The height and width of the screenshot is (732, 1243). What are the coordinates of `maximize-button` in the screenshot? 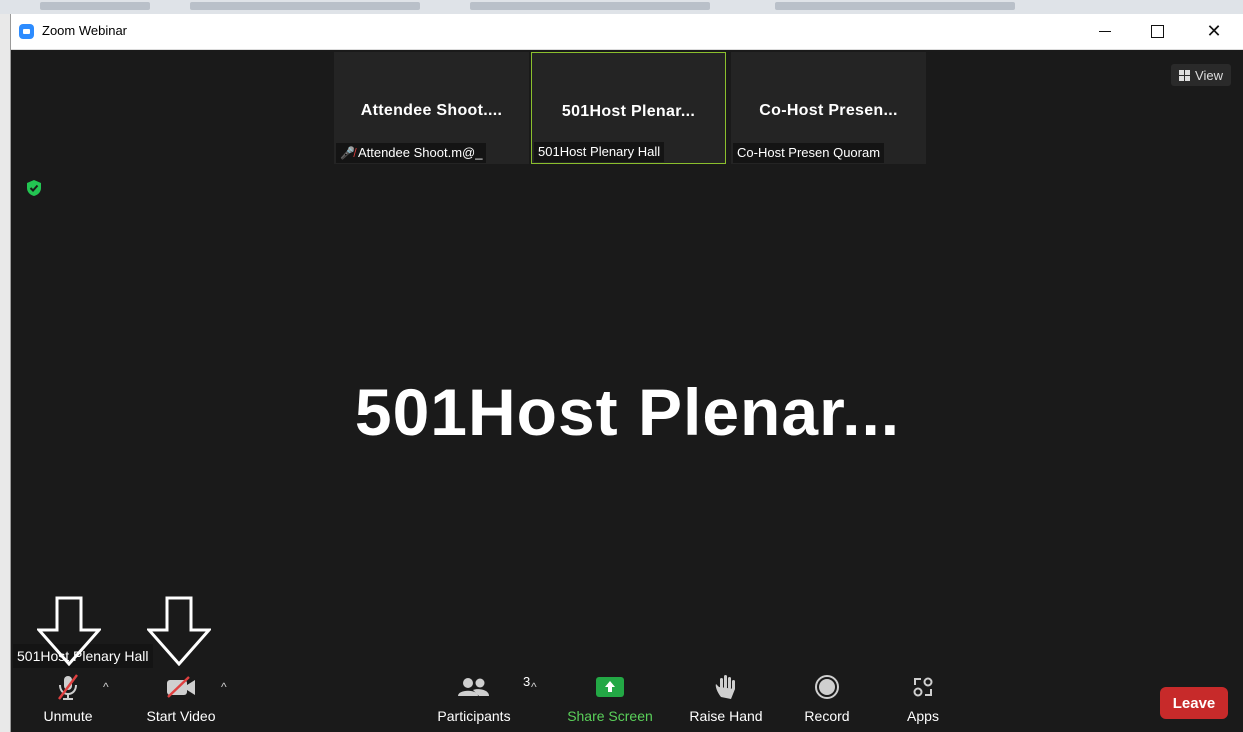 It's located at (1157, 31).